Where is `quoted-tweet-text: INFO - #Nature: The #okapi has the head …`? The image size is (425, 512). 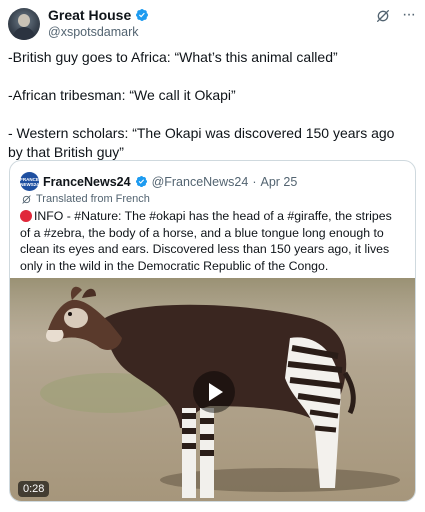 quoted-tweet-text: INFO - #Nature: The #okapi has the head … is located at coordinates (212, 241).